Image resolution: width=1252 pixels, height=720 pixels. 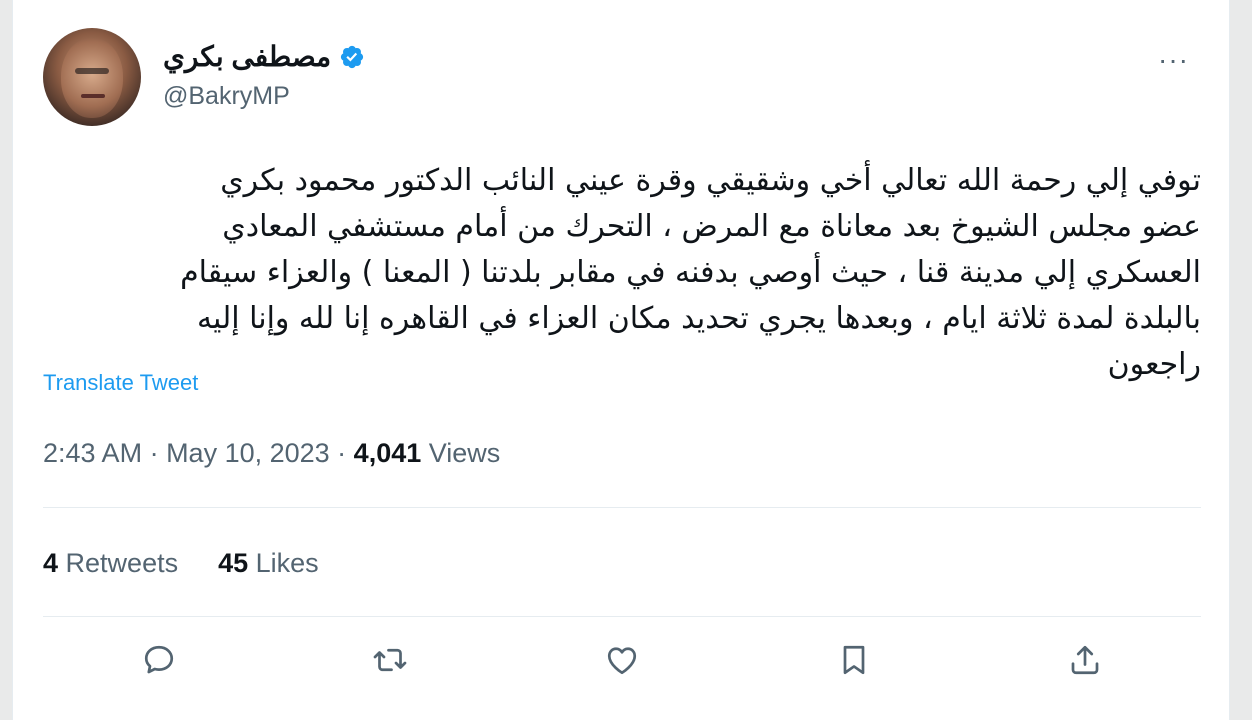 I want to click on more-options-icon: ···, so click(x=1173, y=60).